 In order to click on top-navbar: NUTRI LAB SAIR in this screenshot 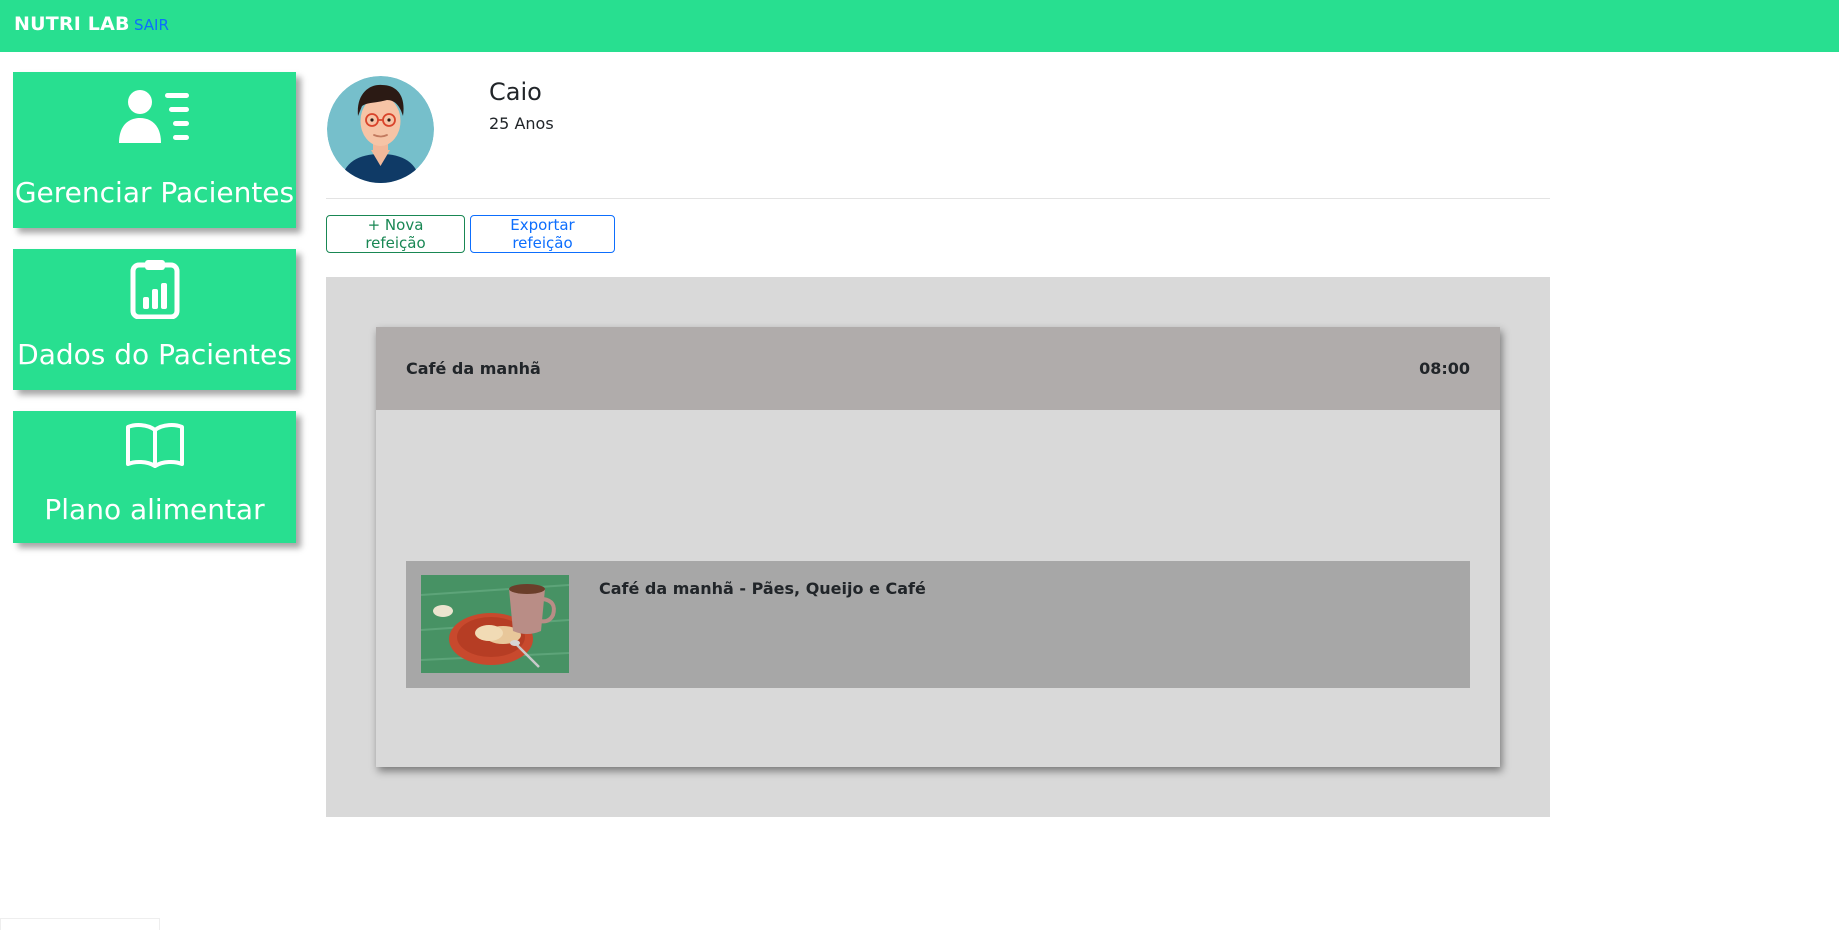, I will do `click(919, 26)`.